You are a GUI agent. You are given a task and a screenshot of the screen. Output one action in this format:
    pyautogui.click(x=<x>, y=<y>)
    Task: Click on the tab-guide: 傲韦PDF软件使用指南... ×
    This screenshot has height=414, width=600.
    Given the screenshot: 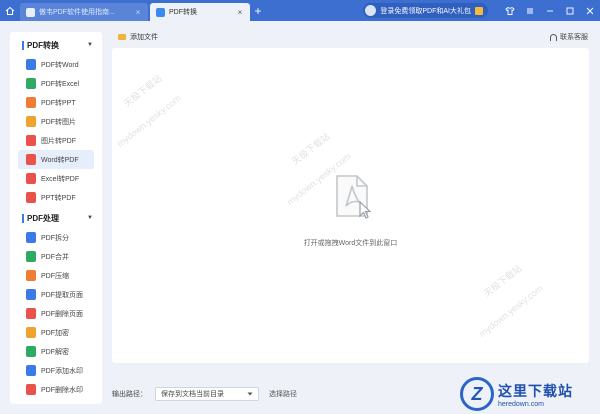 What is the action you would take?
    pyautogui.click(x=84, y=12)
    